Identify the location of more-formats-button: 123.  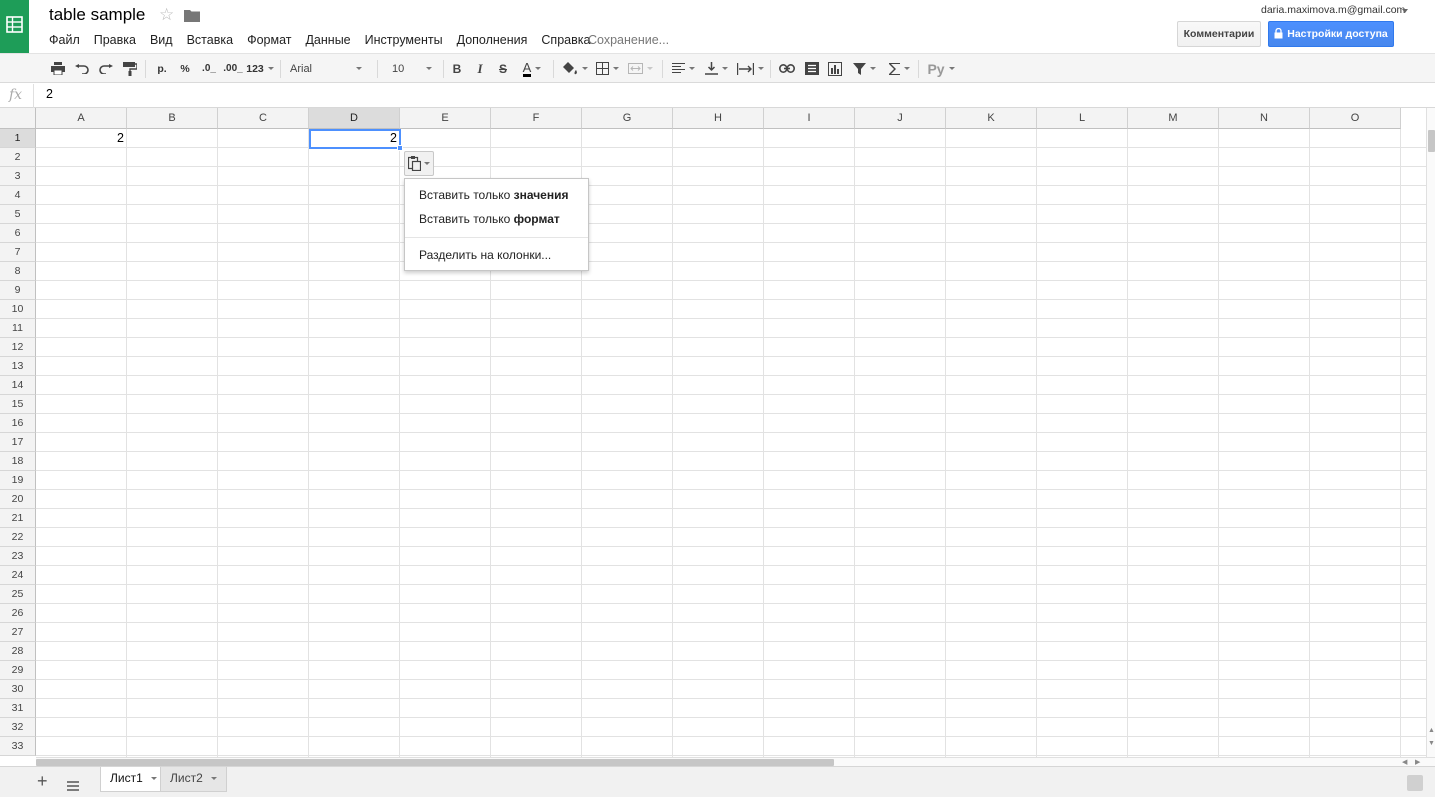
(260, 68).